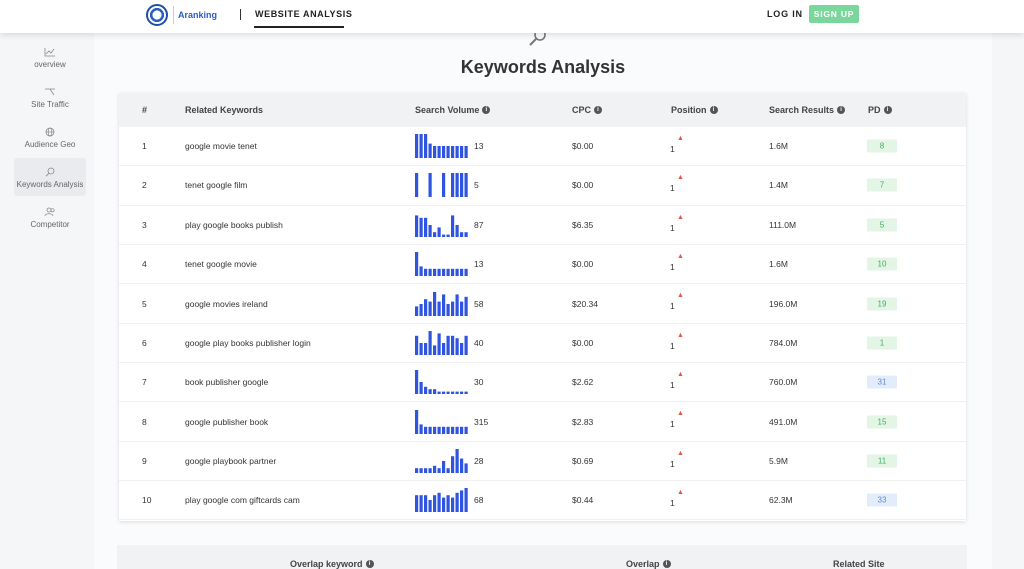  I want to click on brand-logo: Aranking, so click(181, 15).